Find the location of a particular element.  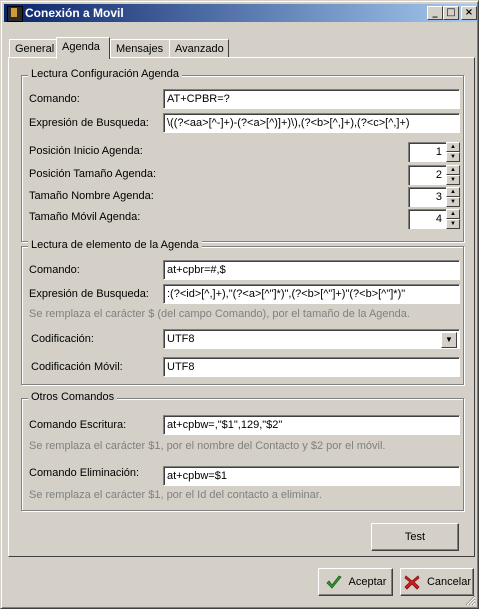

config-comando-label: Comando: is located at coordinates (54, 99).